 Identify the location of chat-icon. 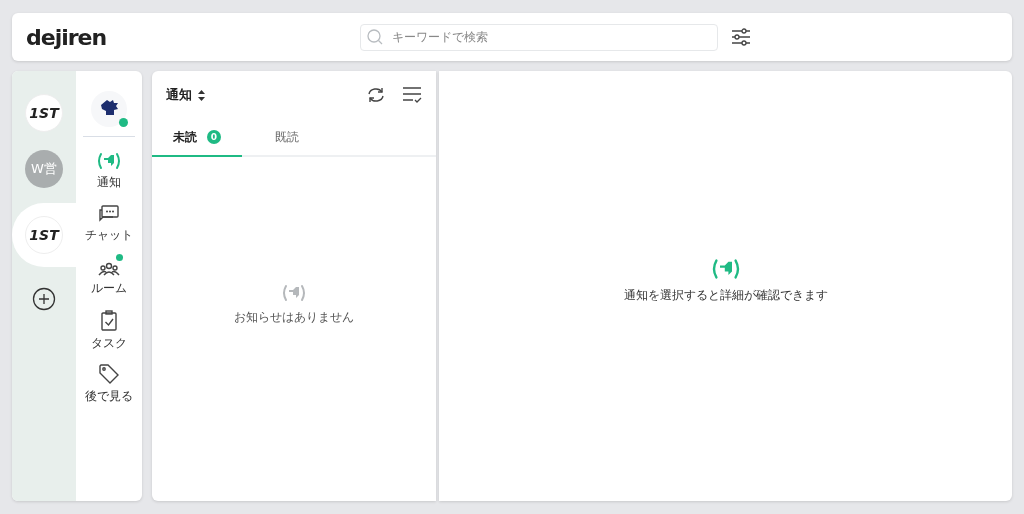
(109, 214).